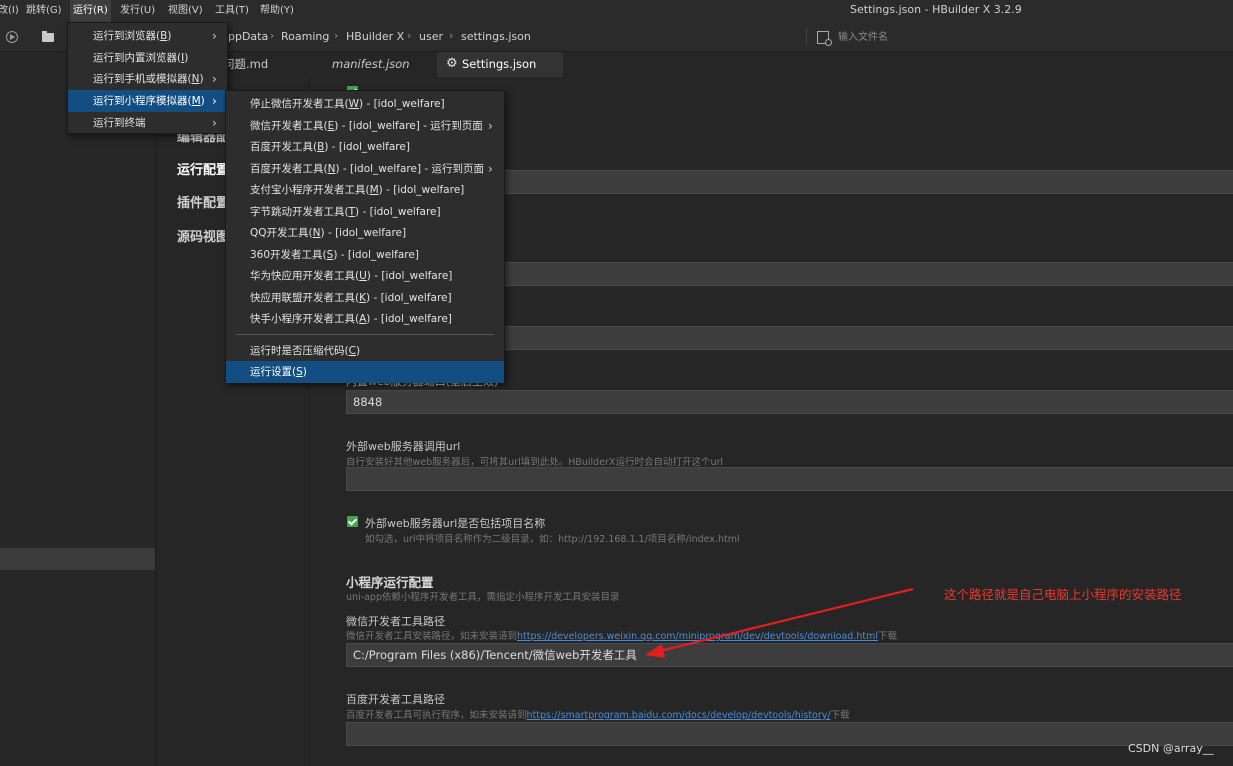 This screenshot has width=1233, height=766. What do you see at coordinates (132, 36) in the screenshot?
I see `run-menu-item-label: 运行到浏览器(B)` at bounding box center [132, 36].